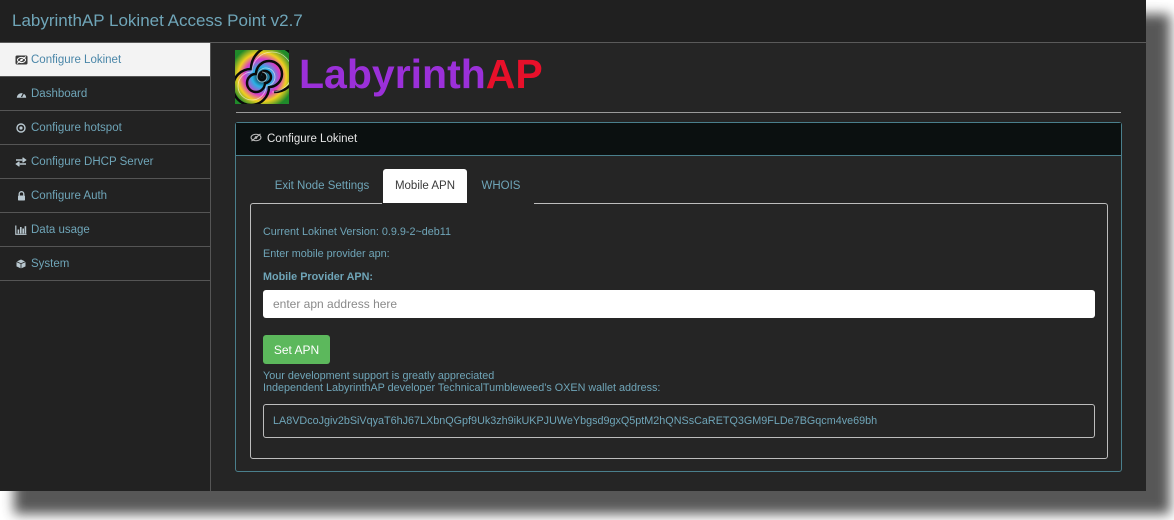 The image size is (1174, 520). I want to click on exchange-arrows-icon, so click(21, 161).